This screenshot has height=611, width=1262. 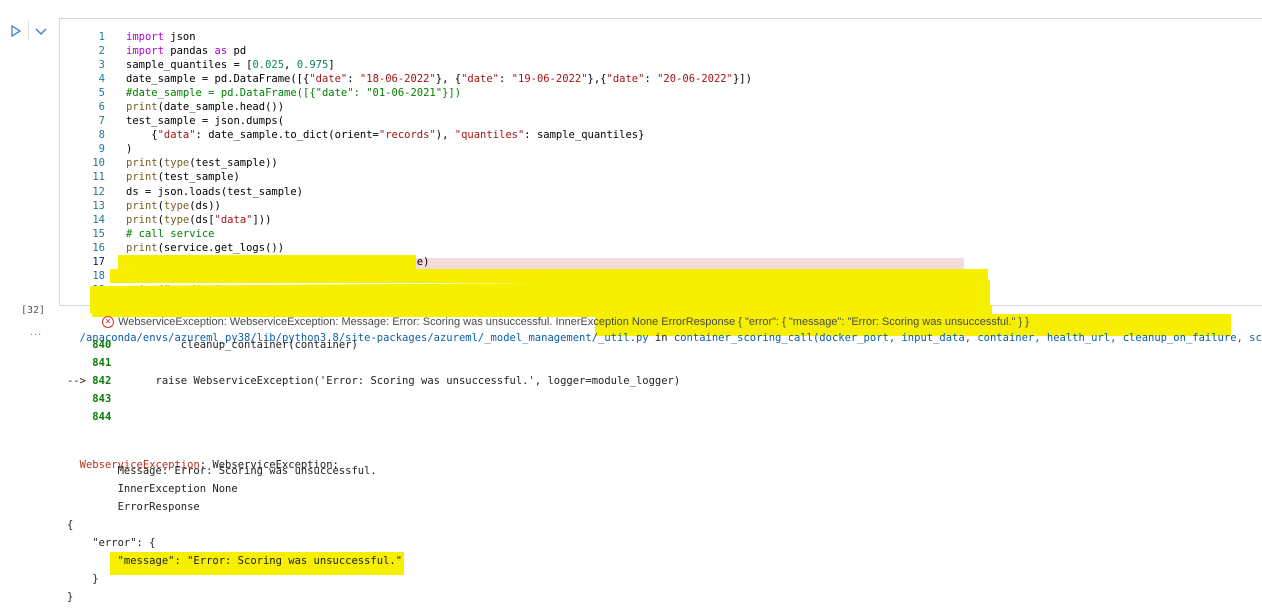 What do you see at coordinates (230, 65) in the screenshot?
I see `line-code: sample_quantiles = [0.025, 0.975]` at bounding box center [230, 65].